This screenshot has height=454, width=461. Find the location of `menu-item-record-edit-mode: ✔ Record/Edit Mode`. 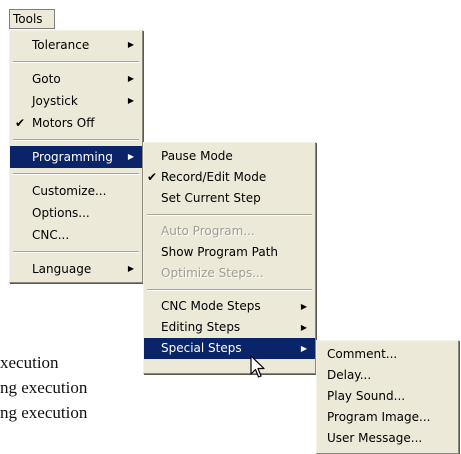

menu-item-record-edit-mode: ✔ Record/Edit Mode is located at coordinates (229, 177).